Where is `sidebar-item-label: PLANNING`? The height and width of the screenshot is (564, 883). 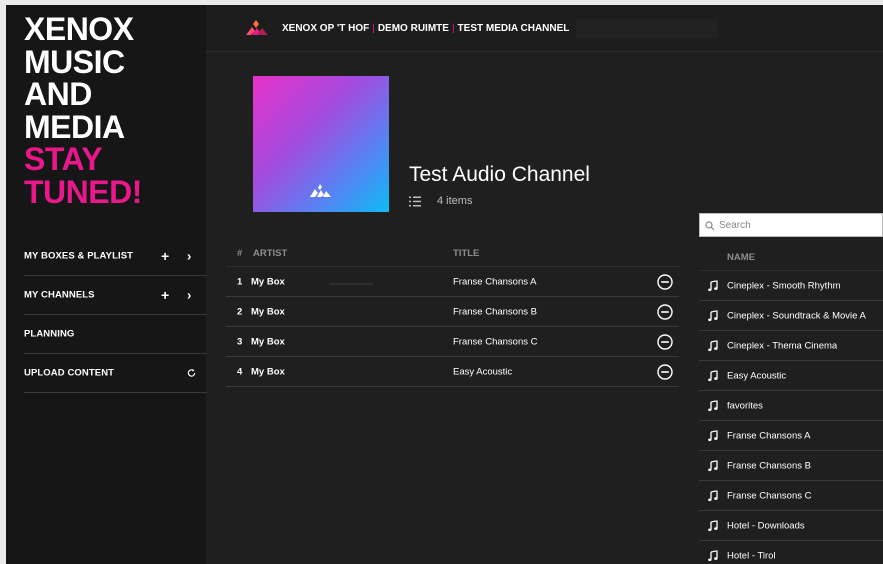 sidebar-item-label: PLANNING is located at coordinates (49, 334).